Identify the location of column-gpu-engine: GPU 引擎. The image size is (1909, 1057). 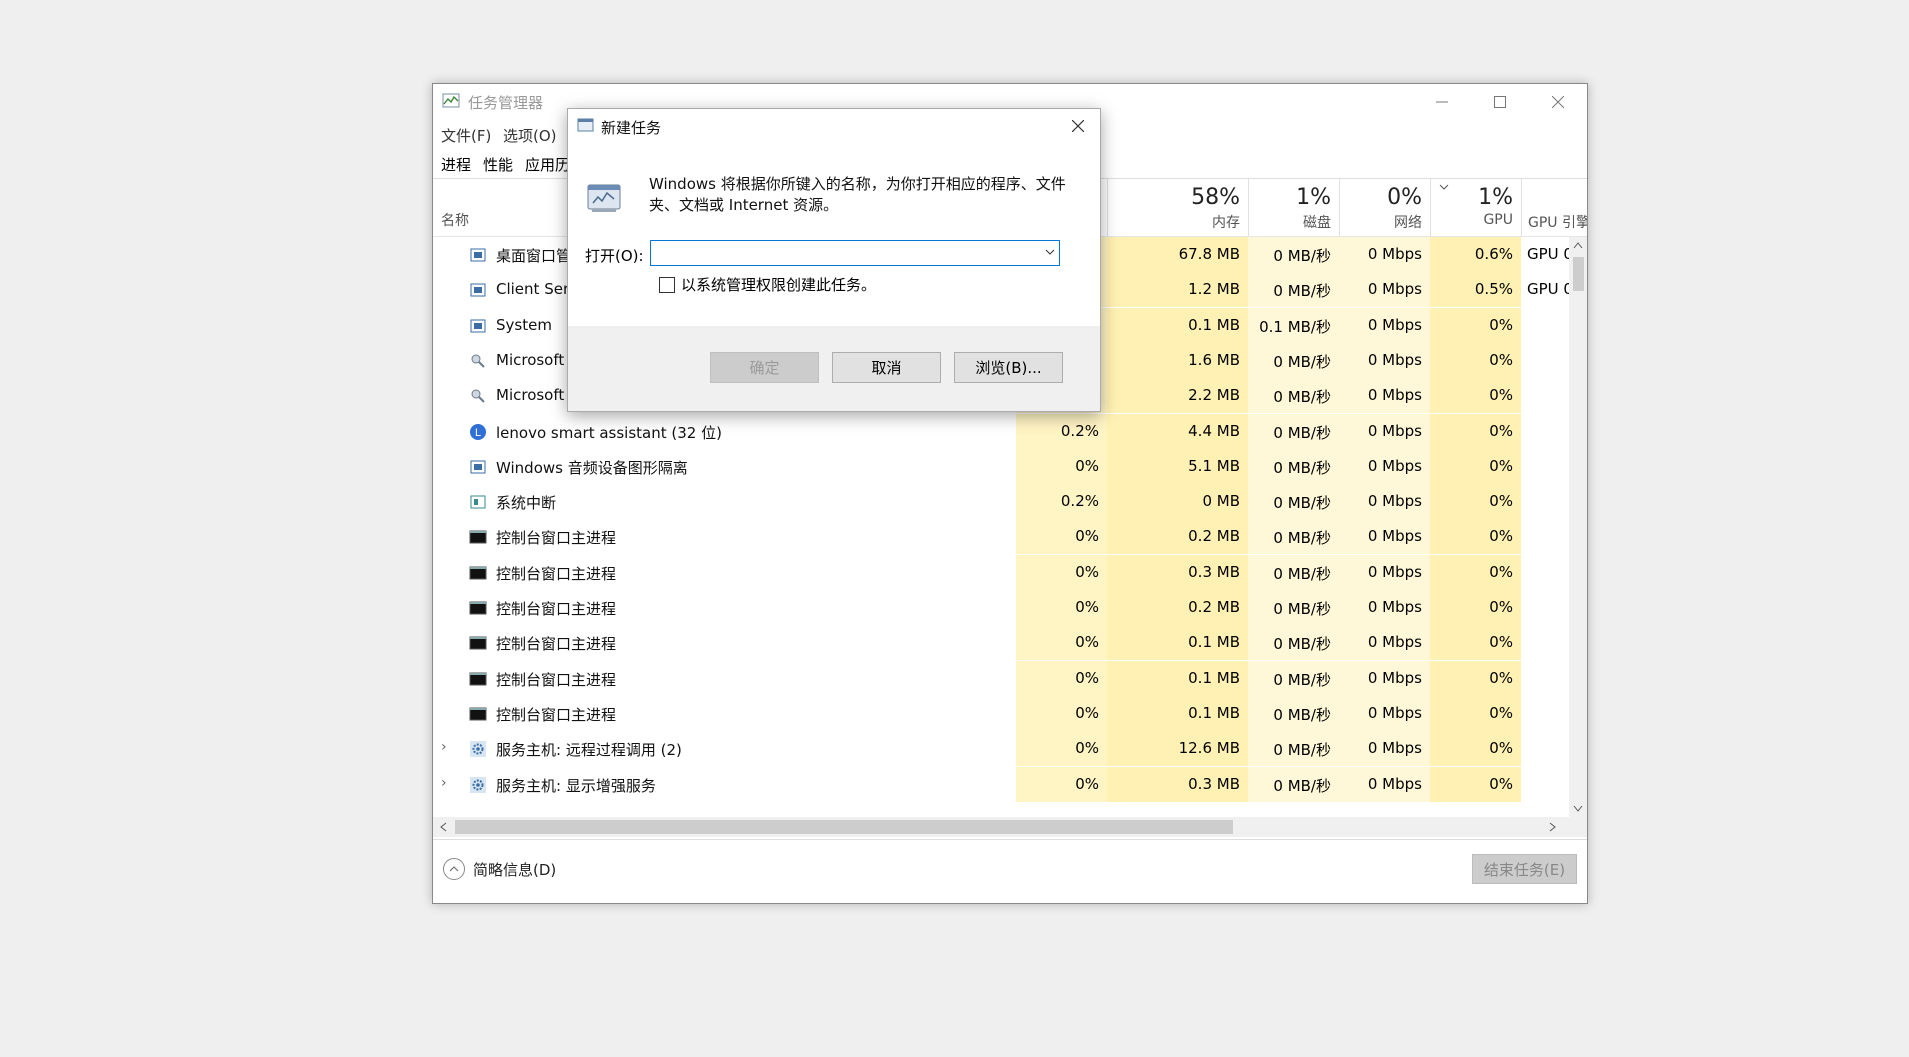
(1554, 207).